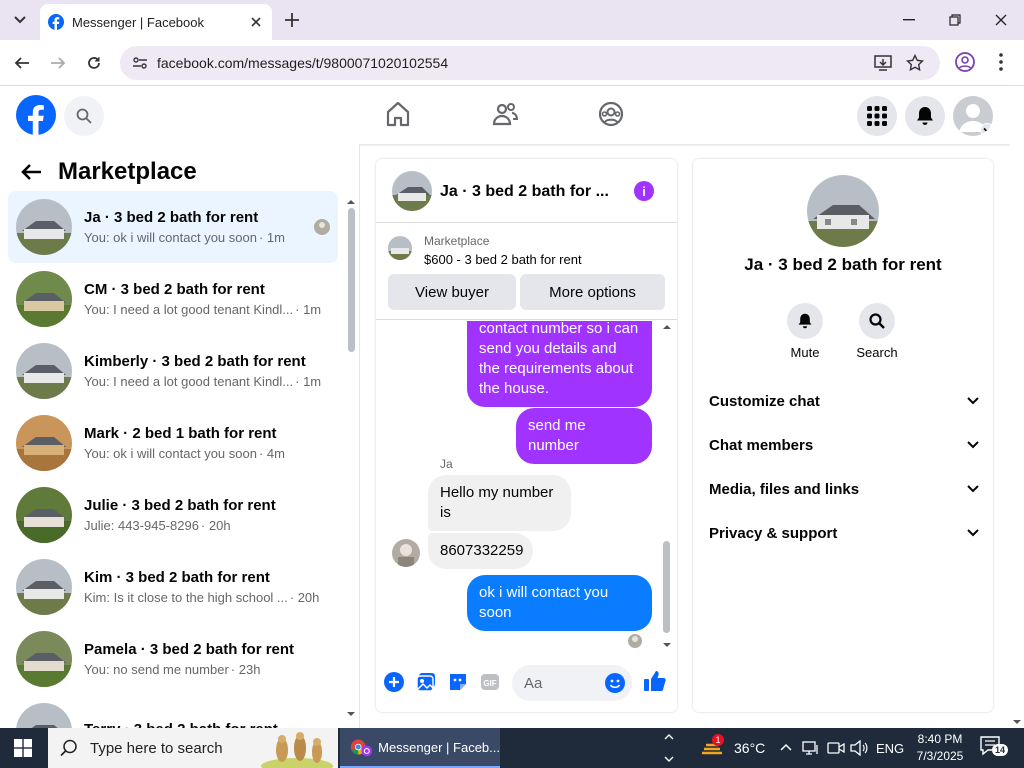  I want to click on list-scrollbar, so click(351, 458).